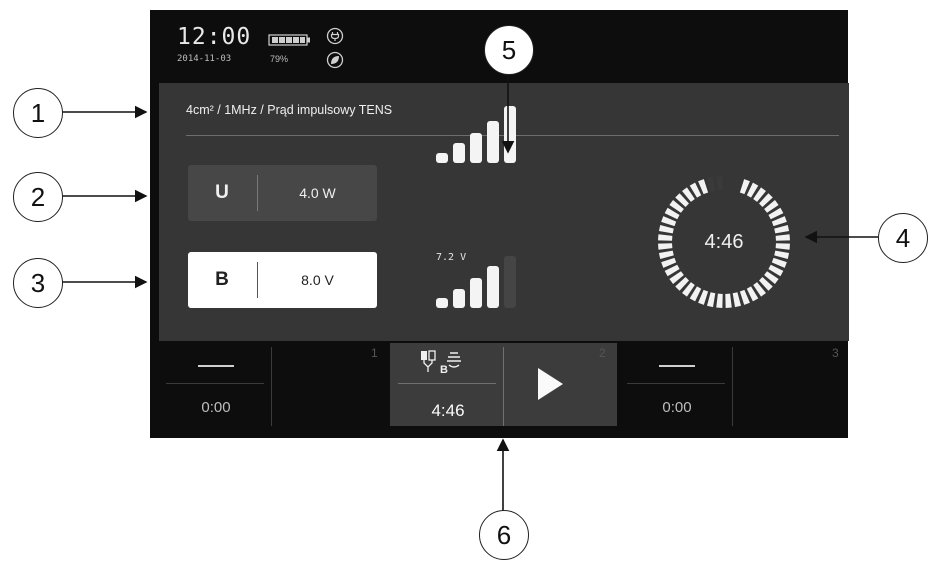 The width and height of the screenshot is (929, 561). What do you see at coordinates (509, 50) in the screenshot?
I see `callout-5: 5` at bounding box center [509, 50].